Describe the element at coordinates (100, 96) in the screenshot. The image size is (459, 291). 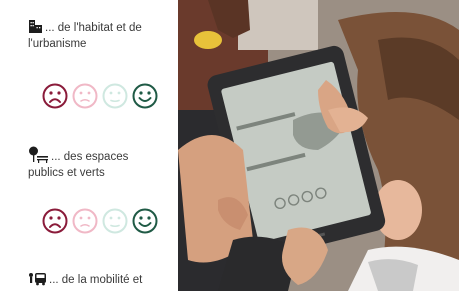
I see `rating-row-habitat` at that location.